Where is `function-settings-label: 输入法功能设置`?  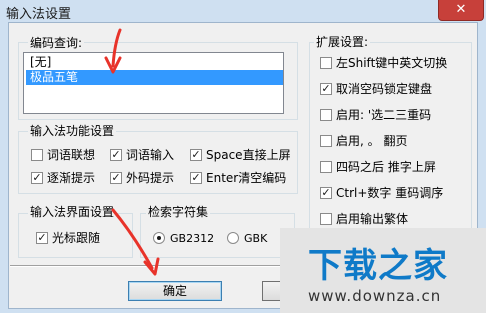 function-settings-label: 输入法功能设置 is located at coordinates (72, 131).